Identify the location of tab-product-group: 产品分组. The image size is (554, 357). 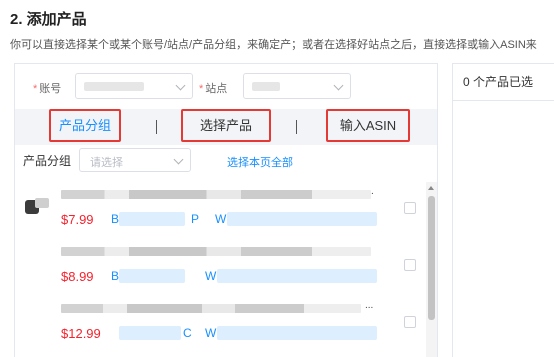
(85, 125).